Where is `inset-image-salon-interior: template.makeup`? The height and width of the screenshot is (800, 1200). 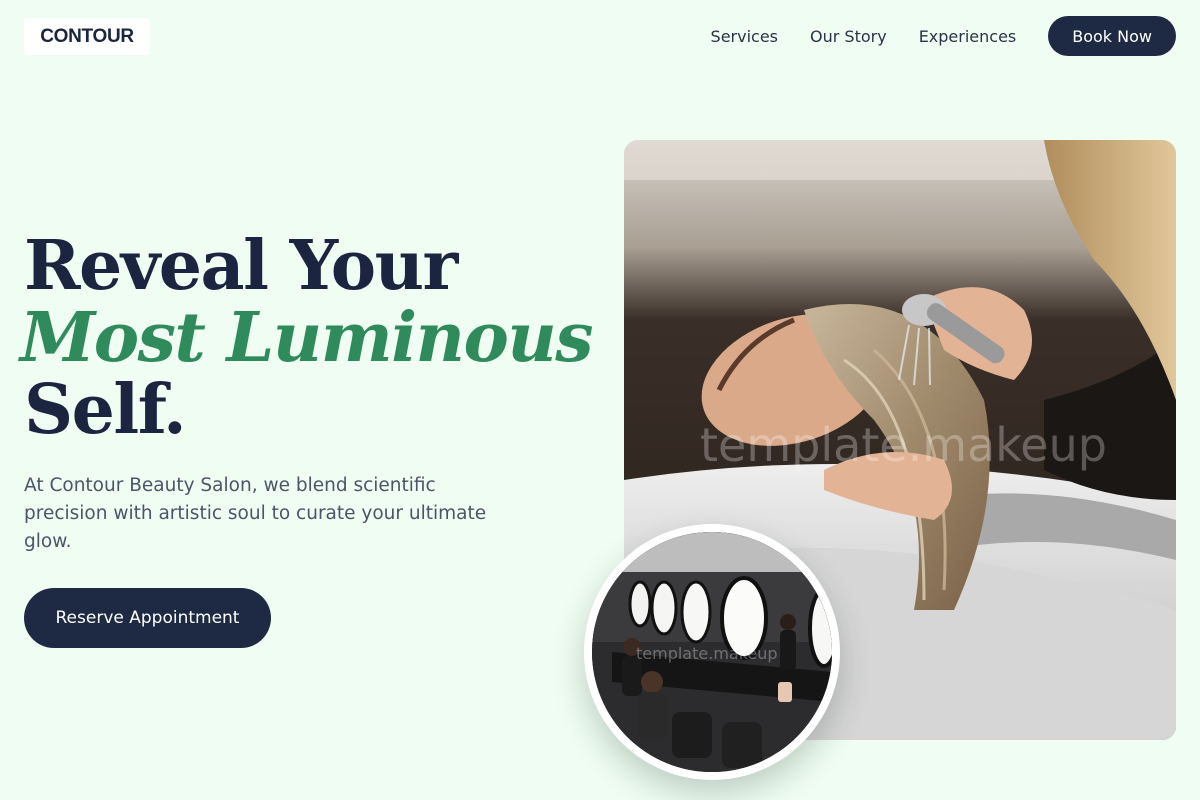
inset-image-salon-interior: template.makeup is located at coordinates (712, 652).